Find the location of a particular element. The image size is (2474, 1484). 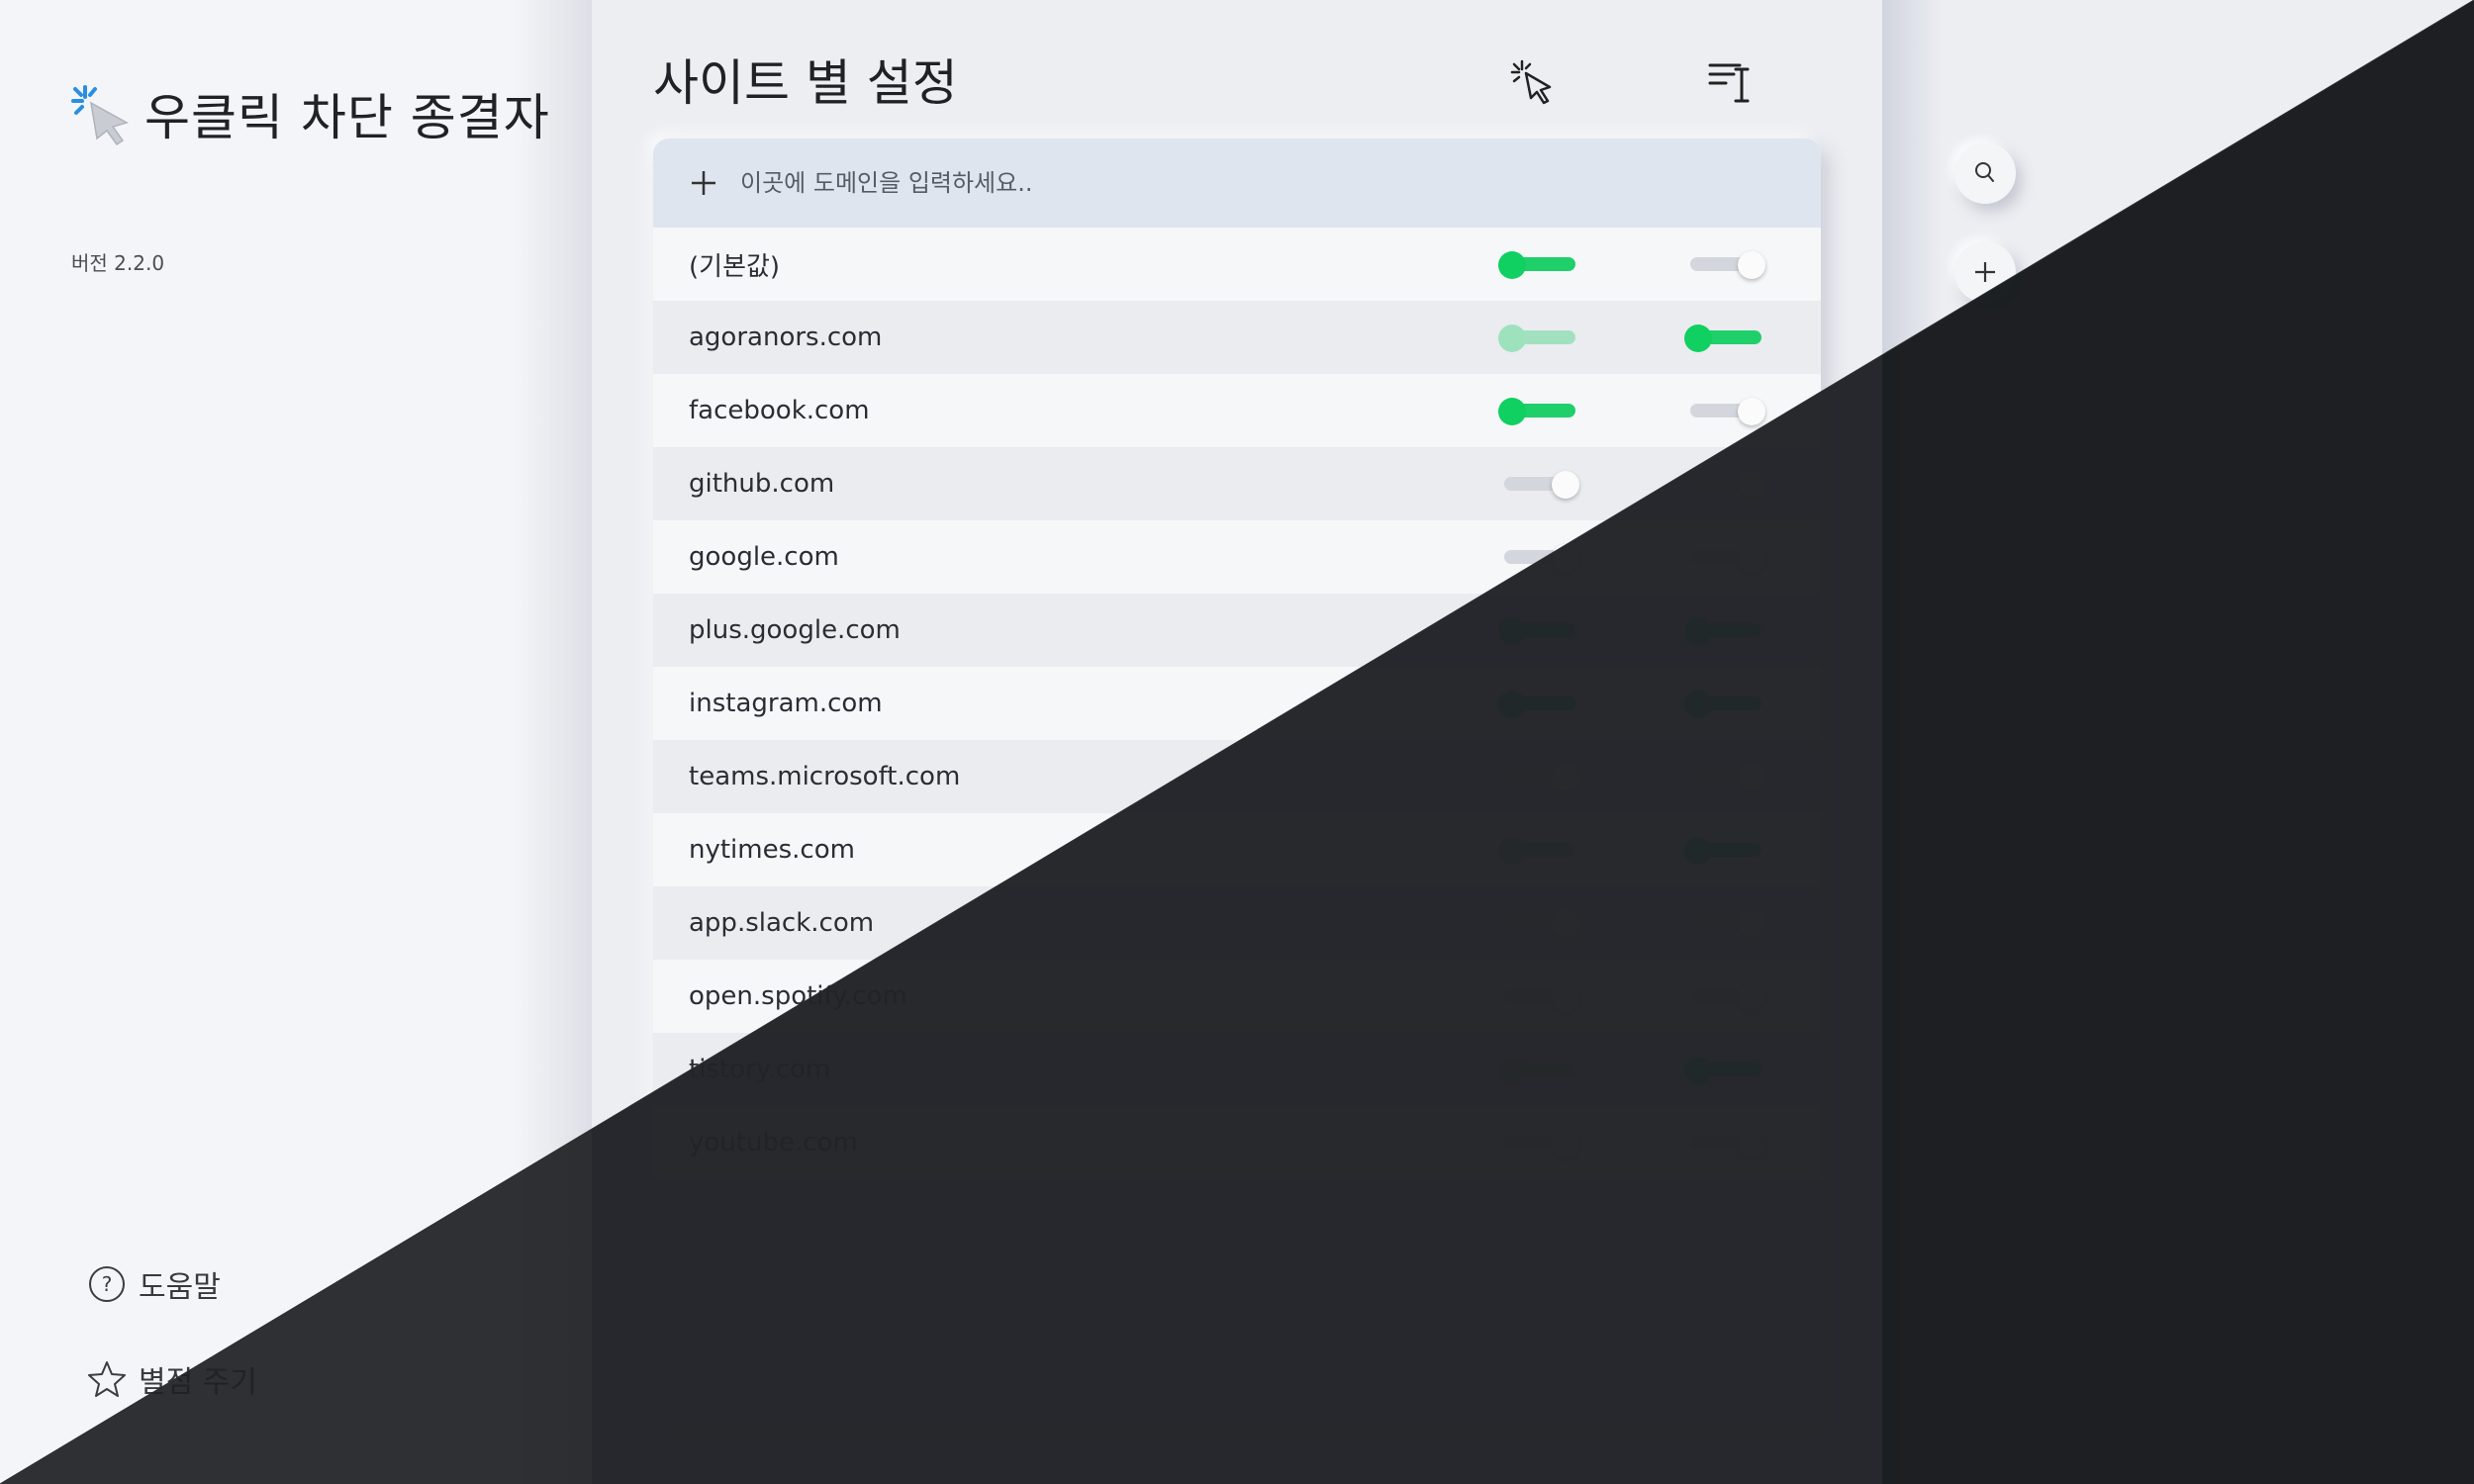

help-label: 도움말 is located at coordinates (180, 1287).